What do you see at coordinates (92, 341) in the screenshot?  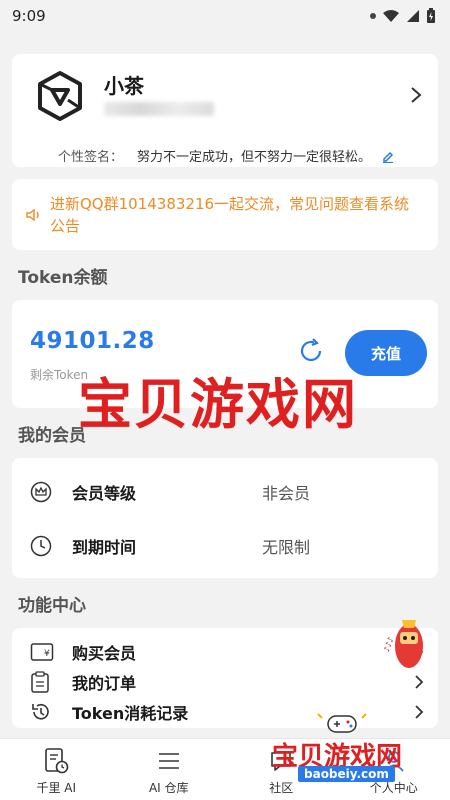 I see `token-balance: 49101.28` at bounding box center [92, 341].